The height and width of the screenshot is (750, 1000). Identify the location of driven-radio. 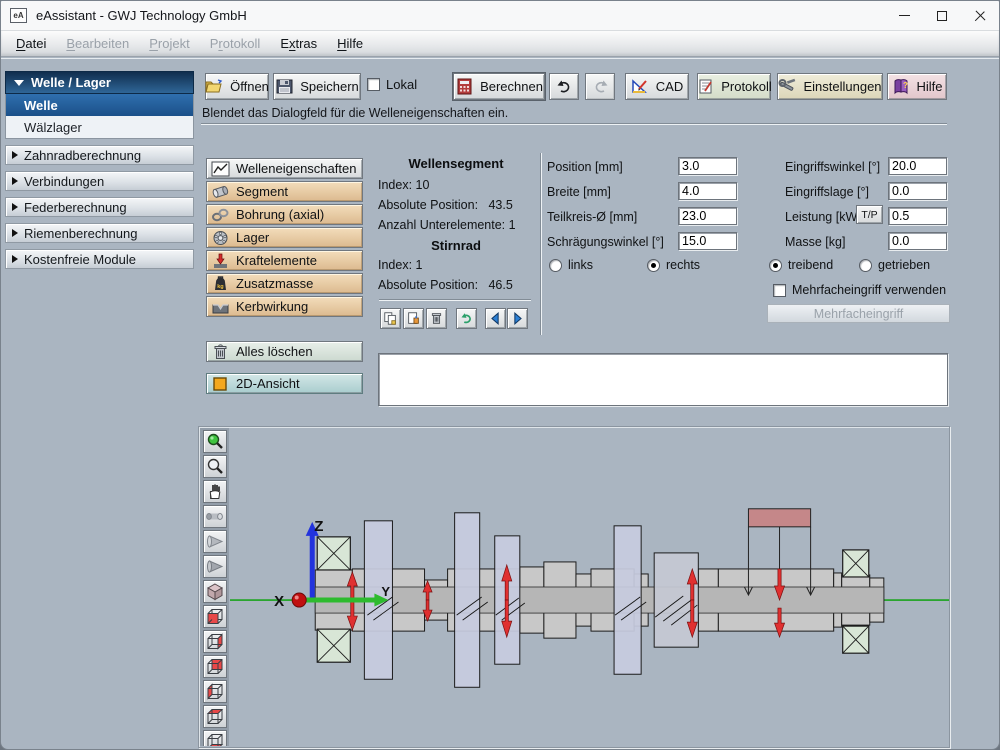
(865, 265).